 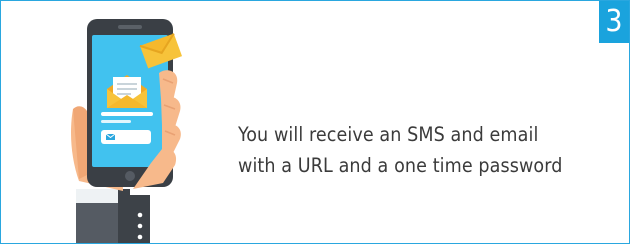 I want to click on step-number-badge: 3, so click(x=614, y=22).